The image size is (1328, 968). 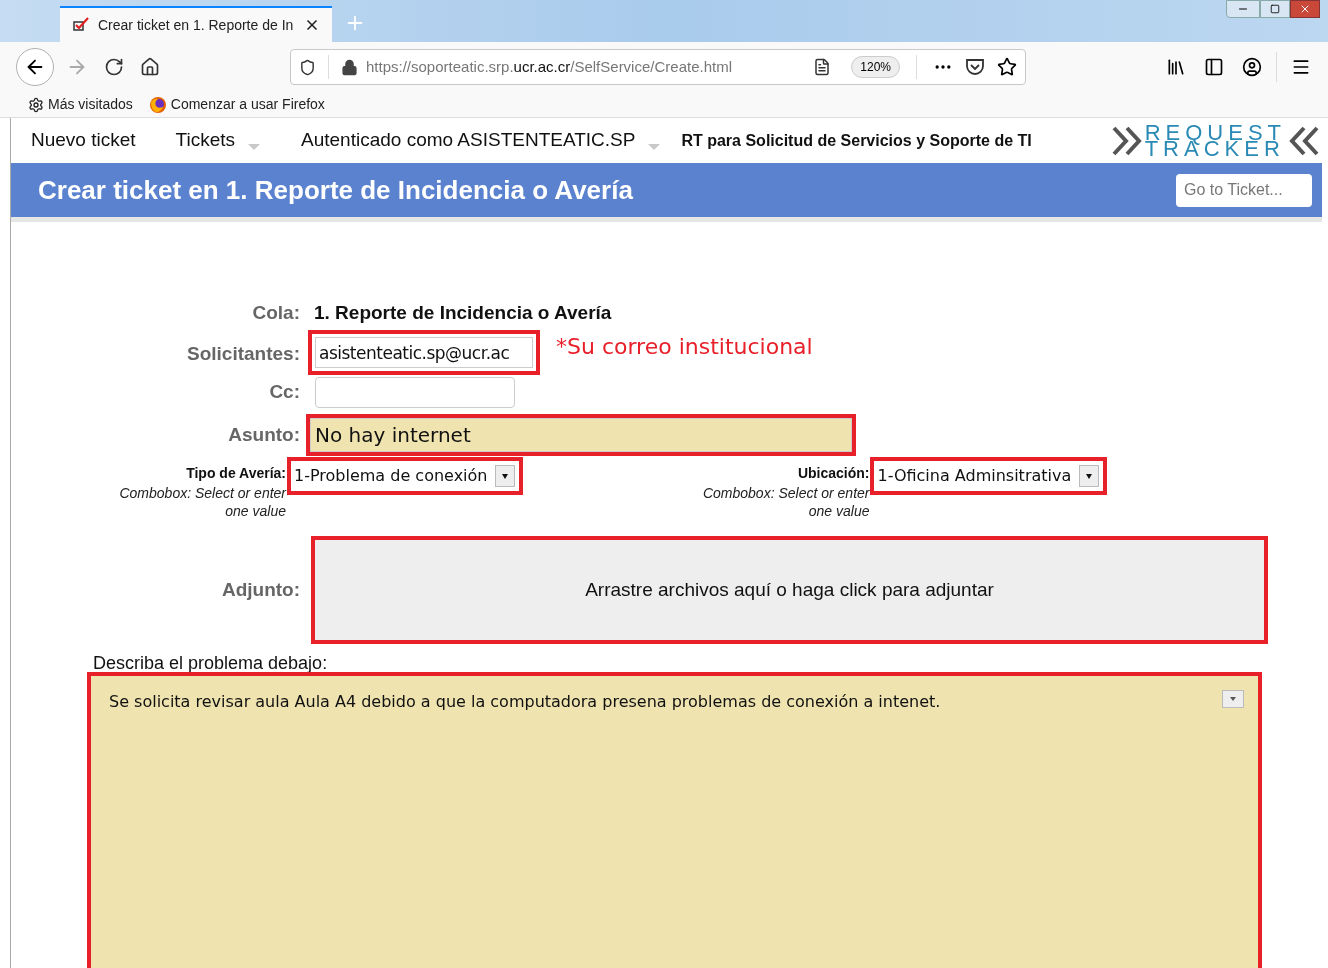 I want to click on gear-icon, so click(x=36, y=104).